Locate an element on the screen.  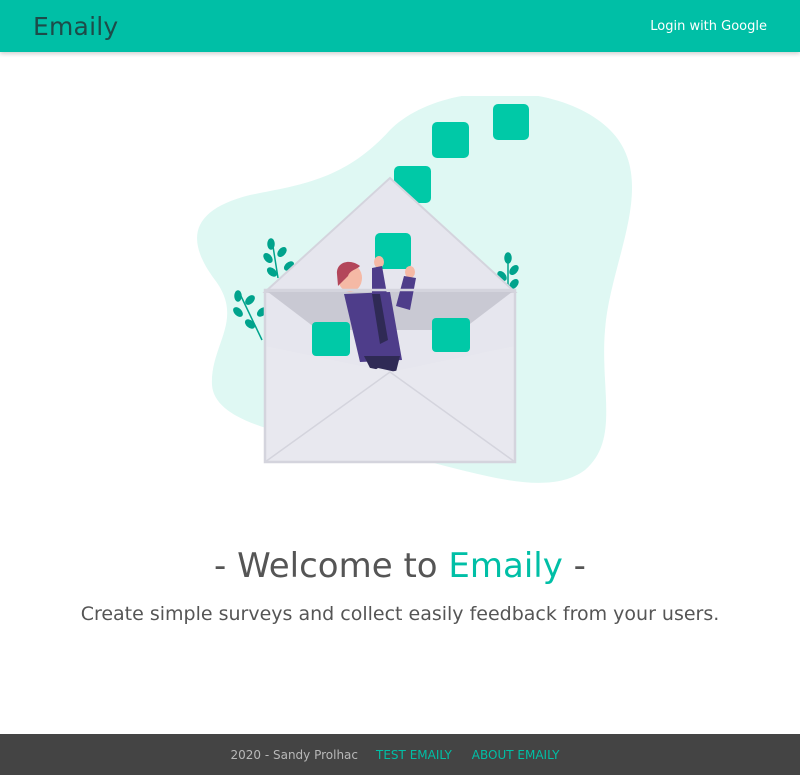
login-with-google-link: Login with Google is located at coordinates (708, 26).